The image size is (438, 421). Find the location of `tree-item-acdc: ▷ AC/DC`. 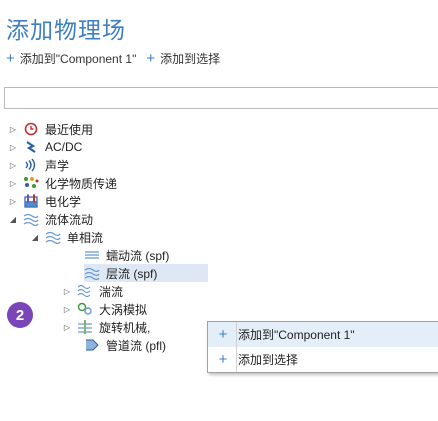

tree-item-acdc: ▷ AC/DC is located at coordinates (45, 147).